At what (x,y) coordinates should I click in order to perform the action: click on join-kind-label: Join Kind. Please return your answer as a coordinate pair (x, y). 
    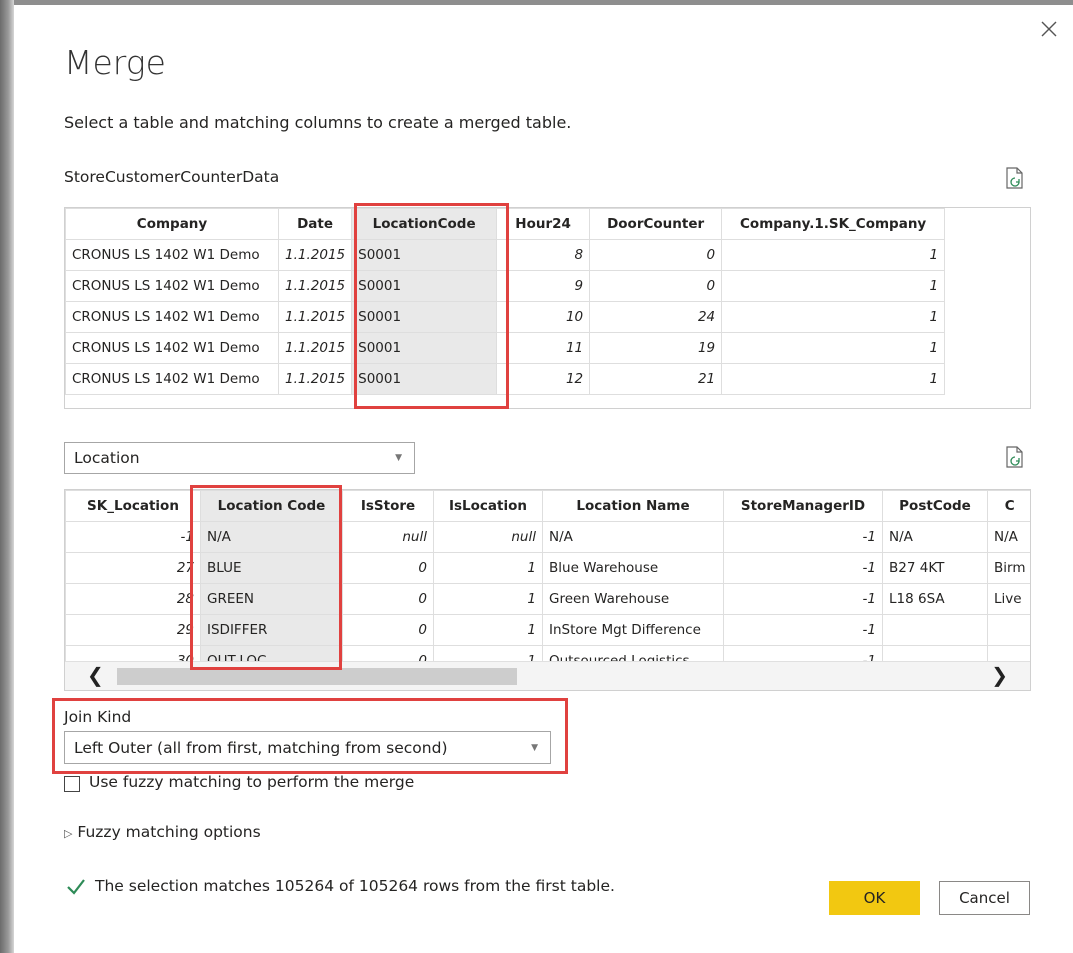
    Looking at the image, I should click on (98, 717).